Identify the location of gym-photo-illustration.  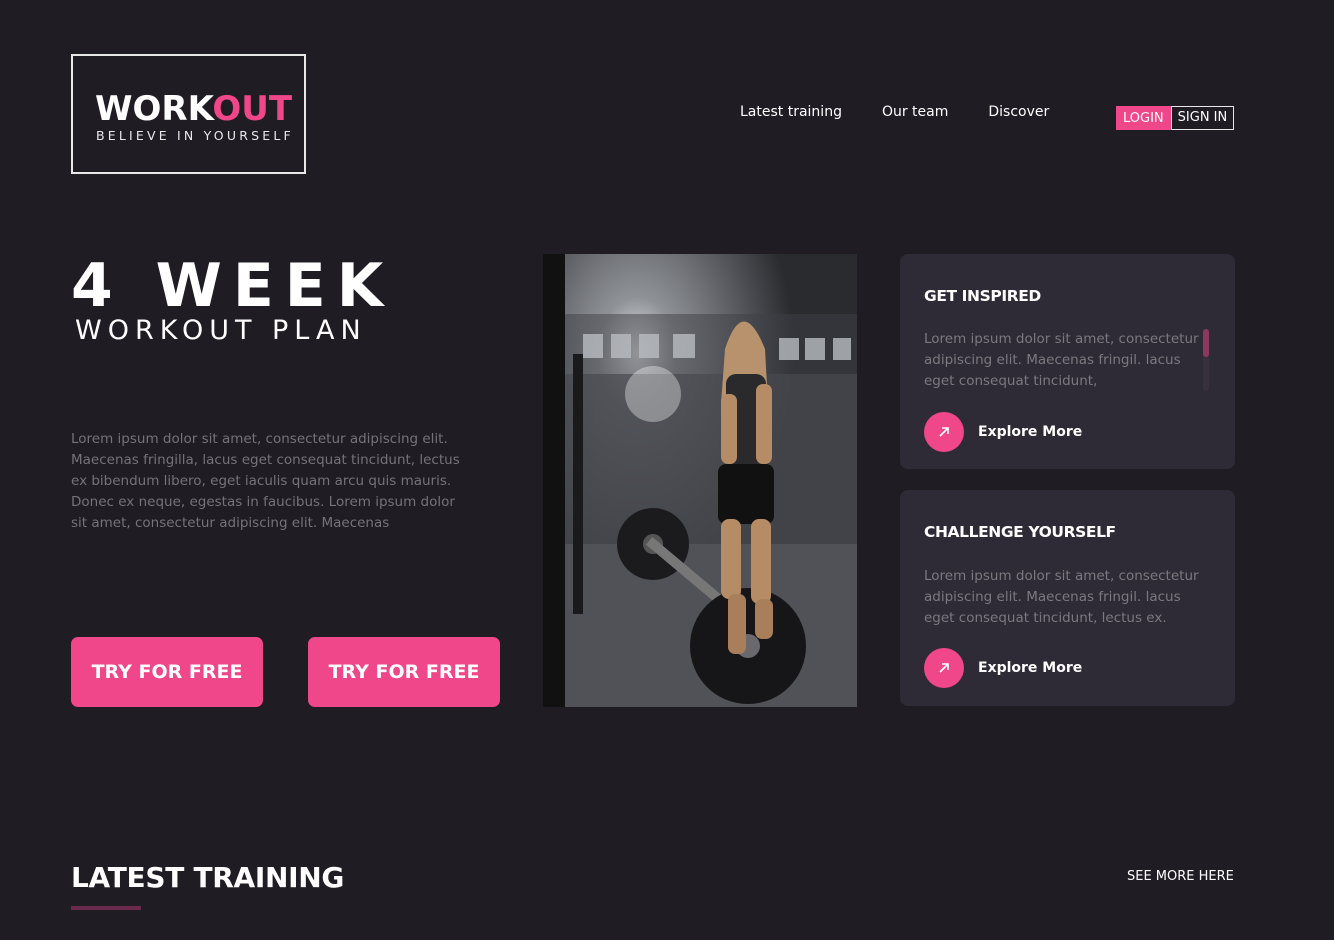
(700, 480).